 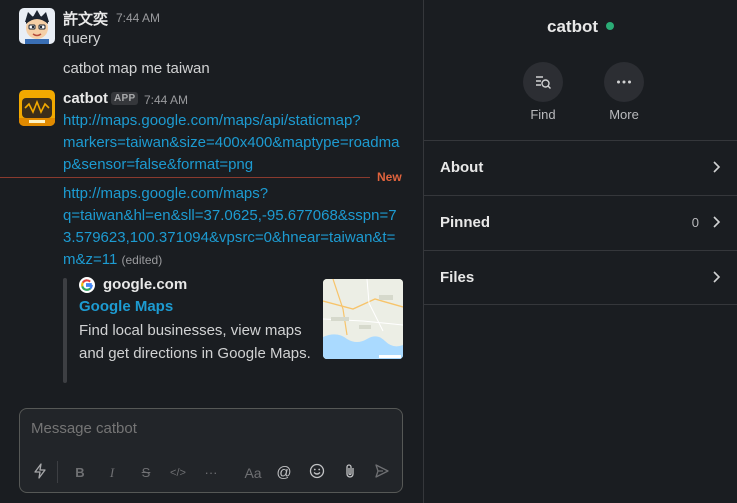 What do you see at coordinates (65, 330) in the screenshot?
I see `unfurl-bar` at bounding box center [65, 330].